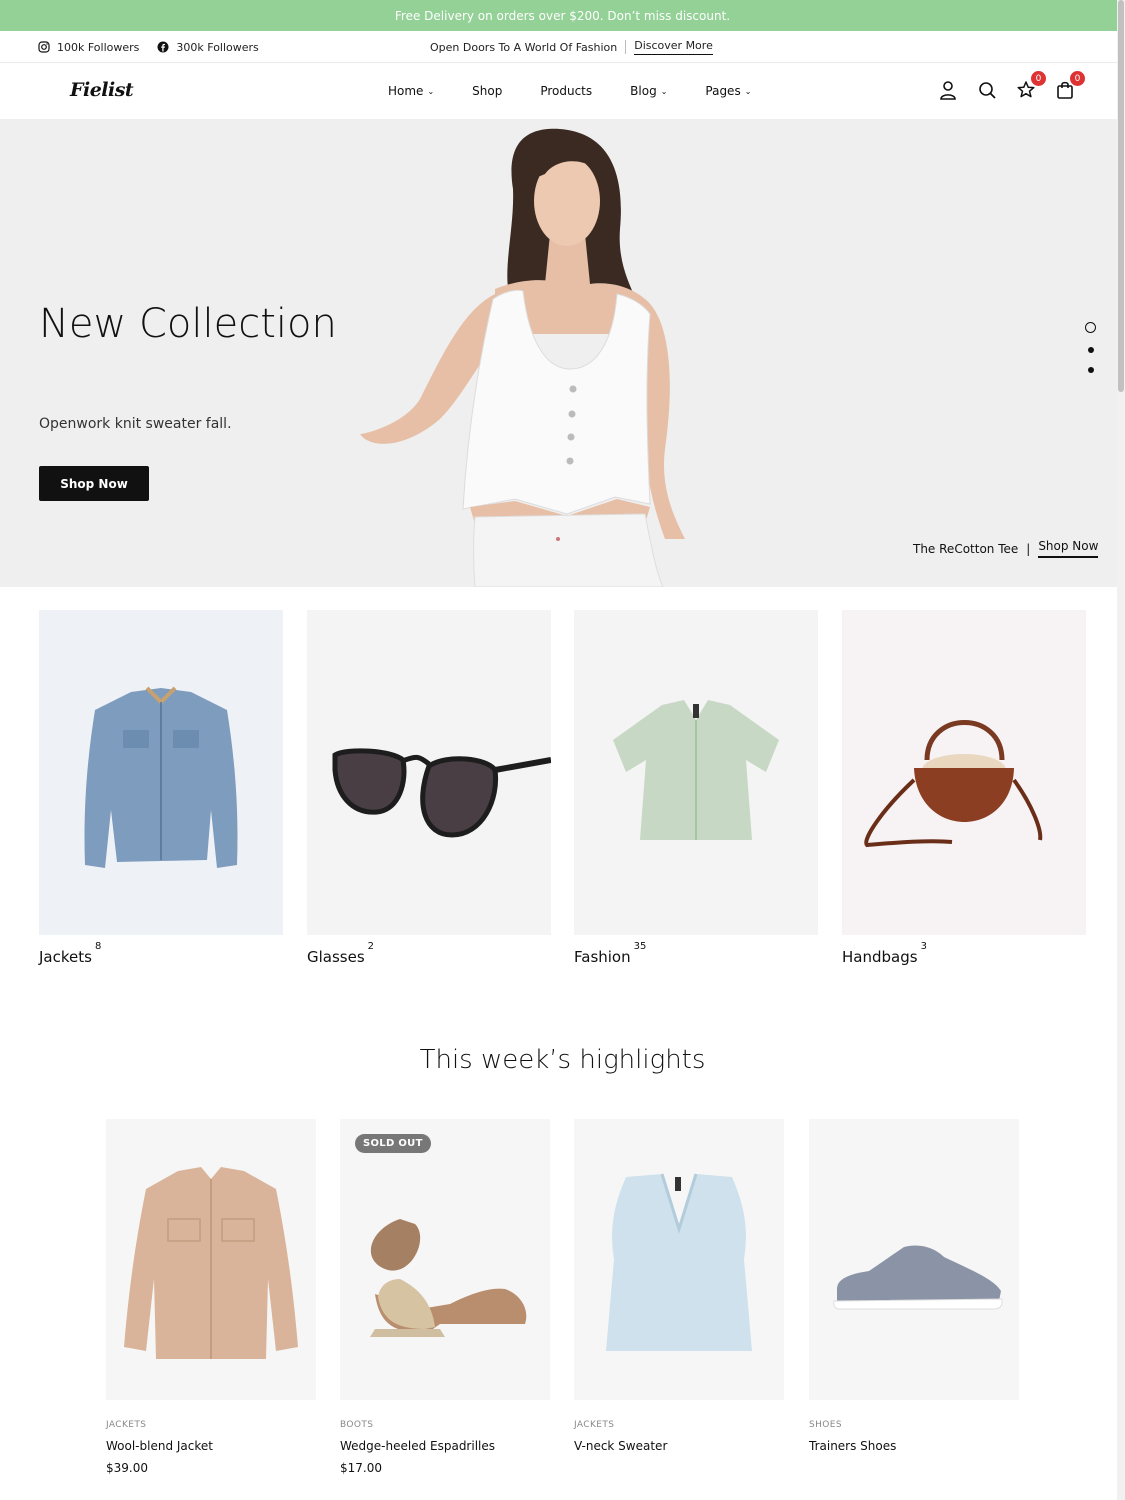 This screenshot has height=1500, width=1125. Describe the element at coordinates (429, 772) in the screenshot. I see `sunglasses-image` at that location.